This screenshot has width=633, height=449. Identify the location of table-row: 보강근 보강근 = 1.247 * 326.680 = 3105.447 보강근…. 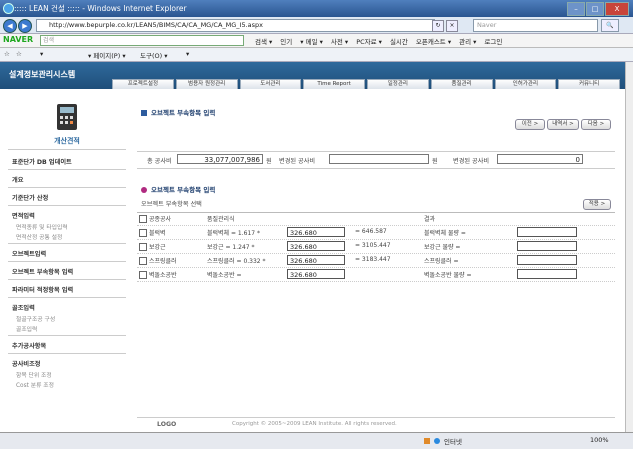
(376, 247).